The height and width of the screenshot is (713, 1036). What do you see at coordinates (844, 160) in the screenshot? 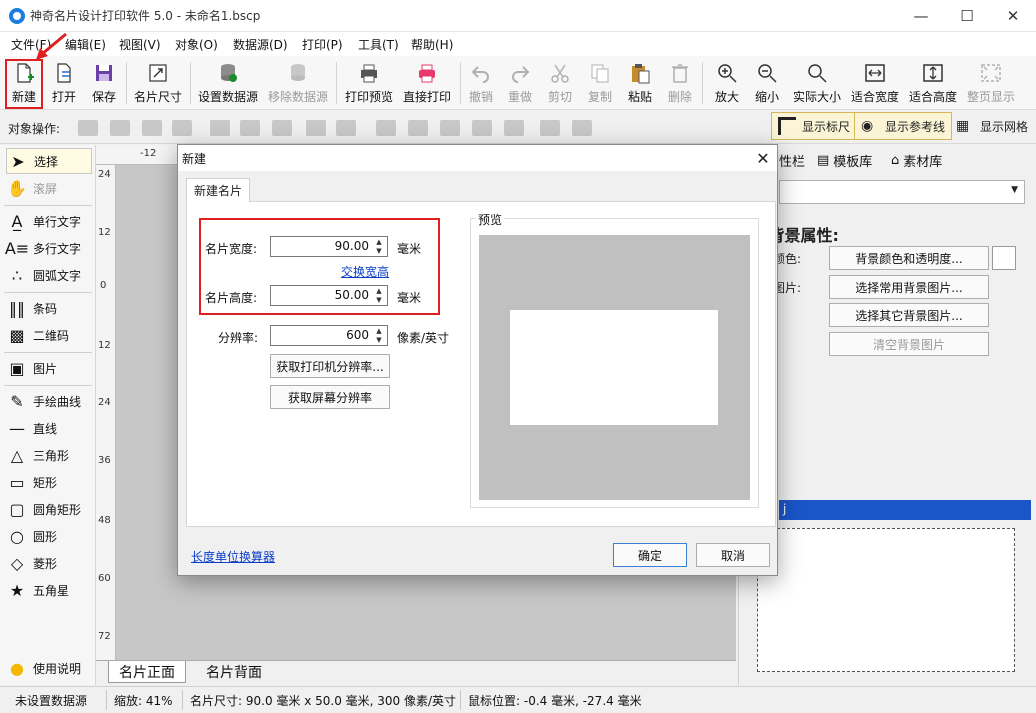
I see `tab-templates: ▤ 模板库` at bounding box center [844, 160].